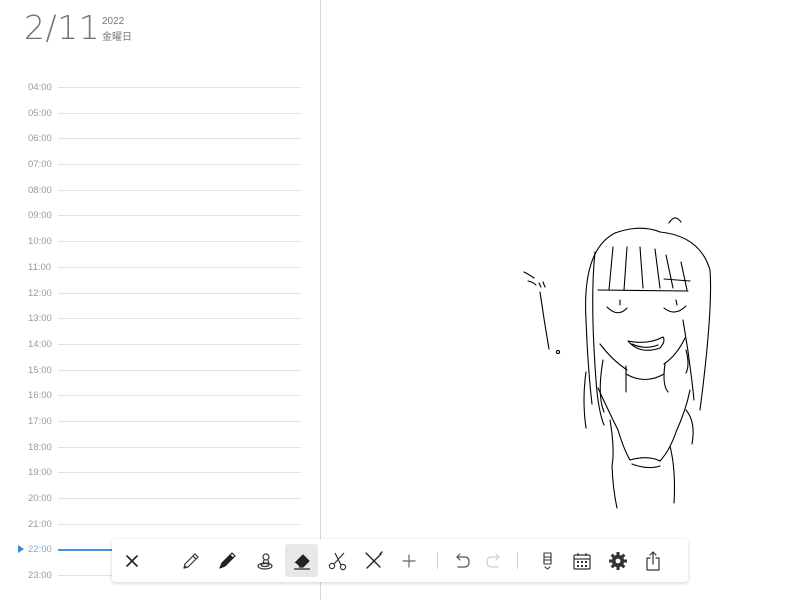  Describe the element at coordinates (40, 293) in the screenshot. I see `hour-label: 12:00` at that location.